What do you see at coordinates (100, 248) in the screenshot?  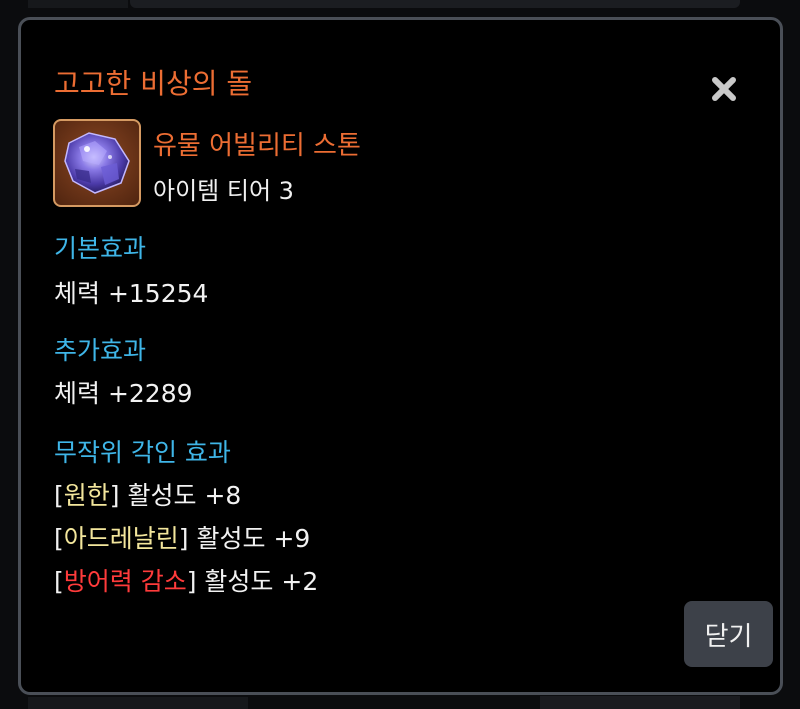 I see `basic-effect-header: 기본효과` at bounding box center [100, 248].